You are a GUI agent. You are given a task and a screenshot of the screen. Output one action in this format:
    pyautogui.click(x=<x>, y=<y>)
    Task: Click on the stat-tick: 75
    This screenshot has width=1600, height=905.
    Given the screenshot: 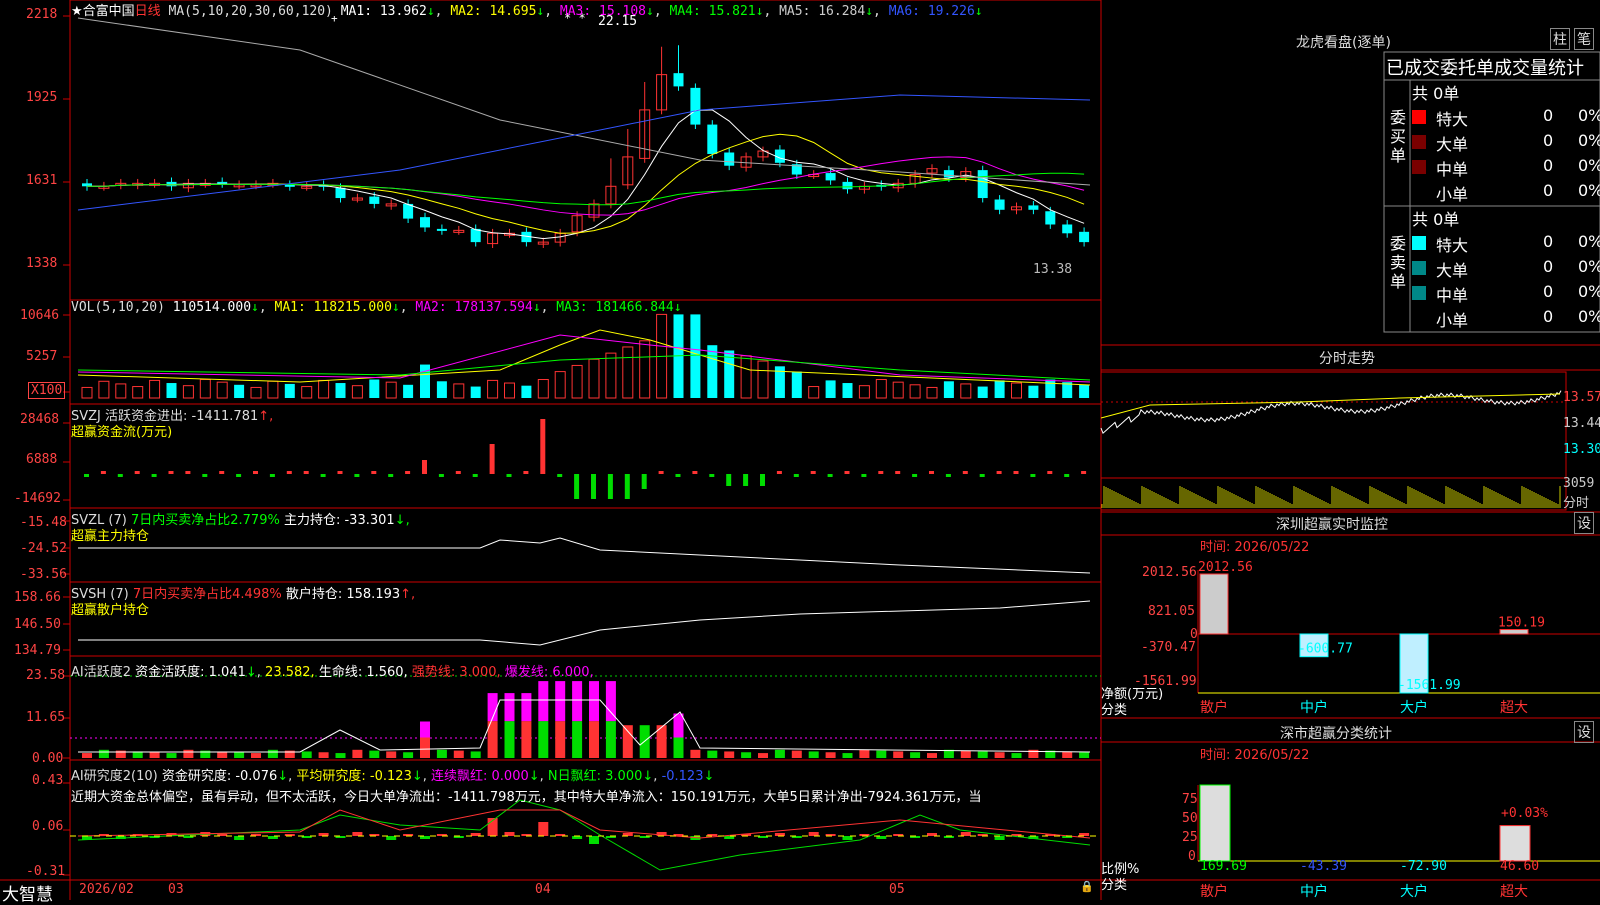 What is the action you would take?
    pyautogui.click(x=1190, y=799)
    